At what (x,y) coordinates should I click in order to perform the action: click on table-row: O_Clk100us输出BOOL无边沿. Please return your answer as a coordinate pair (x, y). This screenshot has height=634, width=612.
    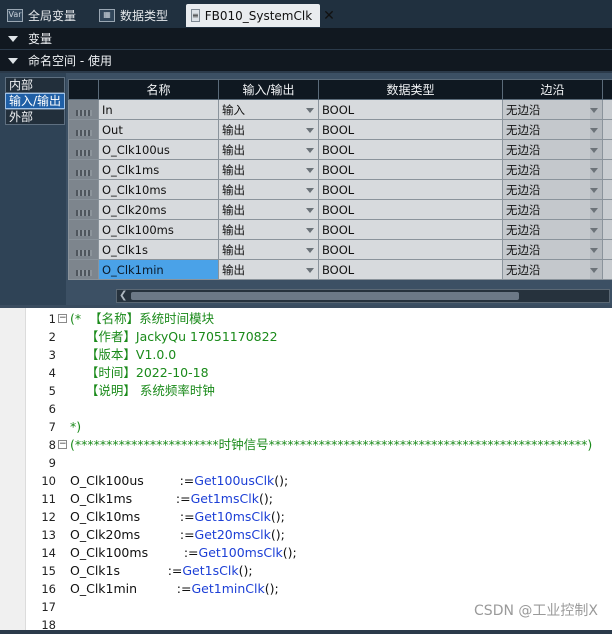
    Looking at the image, I should click on (340, 150).